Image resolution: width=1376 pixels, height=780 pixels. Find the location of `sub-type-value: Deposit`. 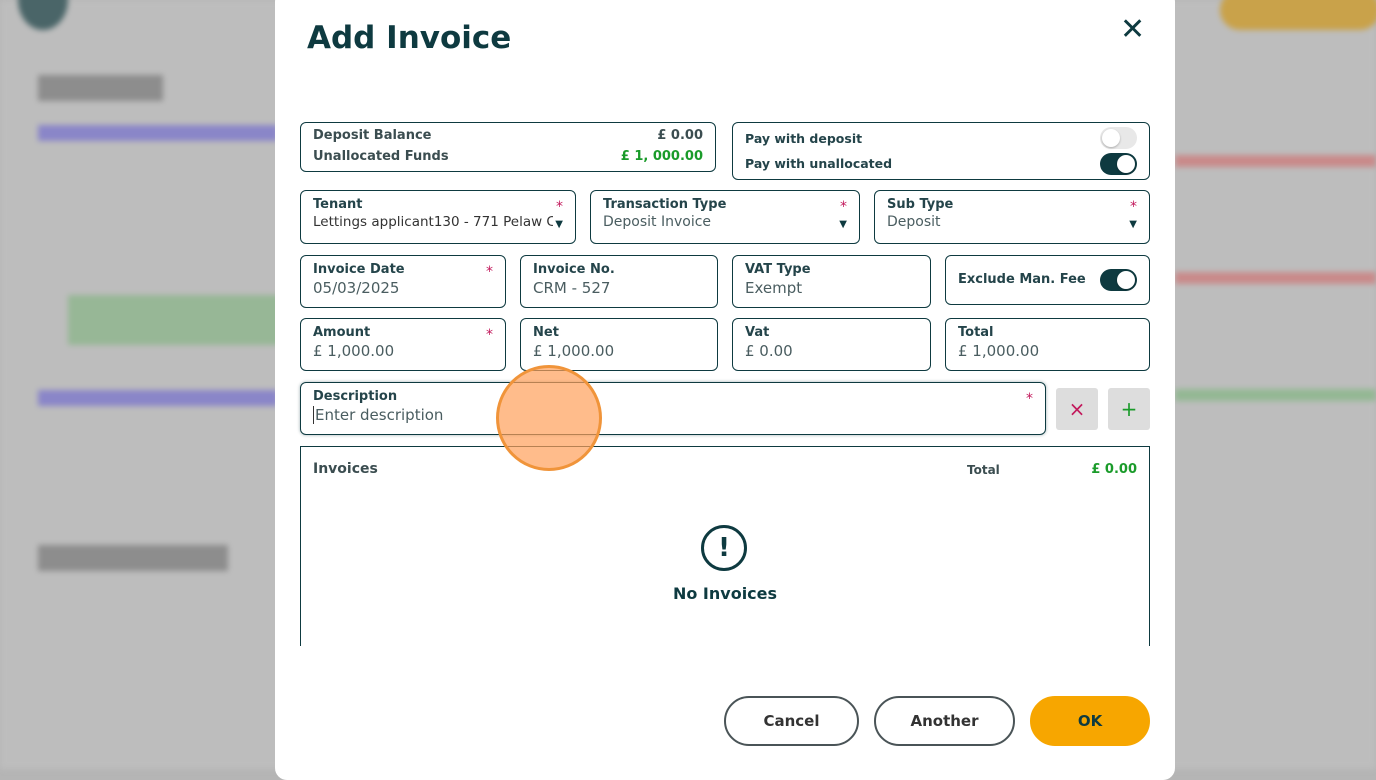

sub-type-value: Deposit is located at coordinates (914, 222).